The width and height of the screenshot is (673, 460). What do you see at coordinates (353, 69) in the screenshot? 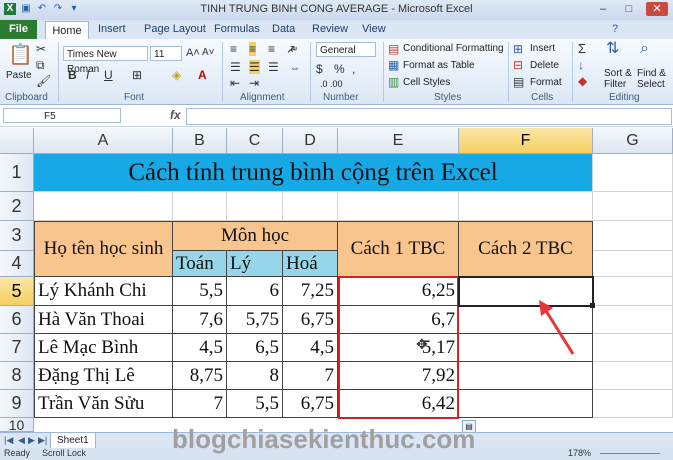
I see `comma-button: ,` at bounding box center [353, 69].